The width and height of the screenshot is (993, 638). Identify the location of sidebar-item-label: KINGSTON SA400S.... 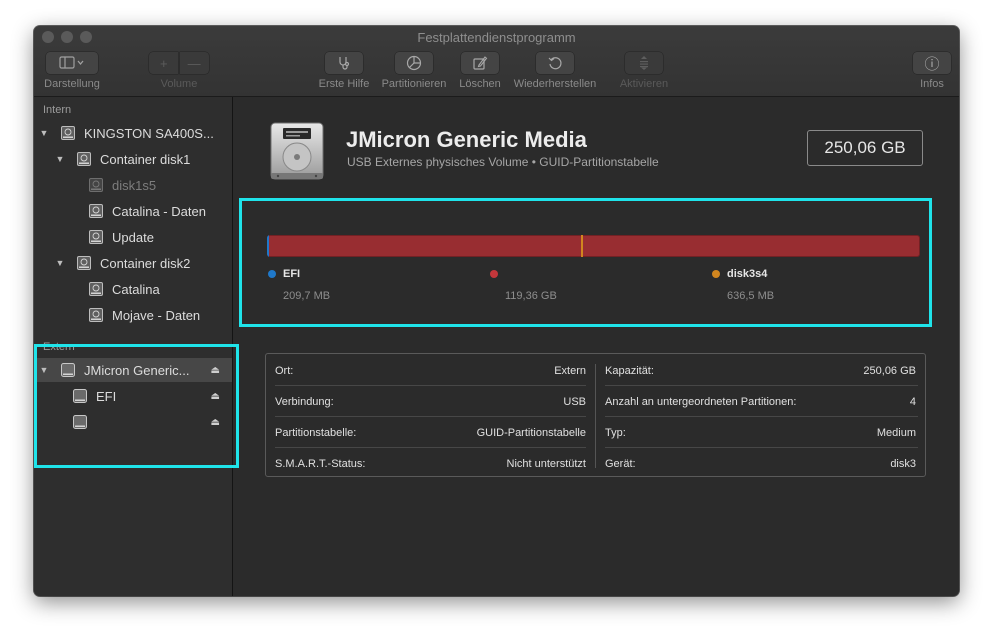
(149, 133).